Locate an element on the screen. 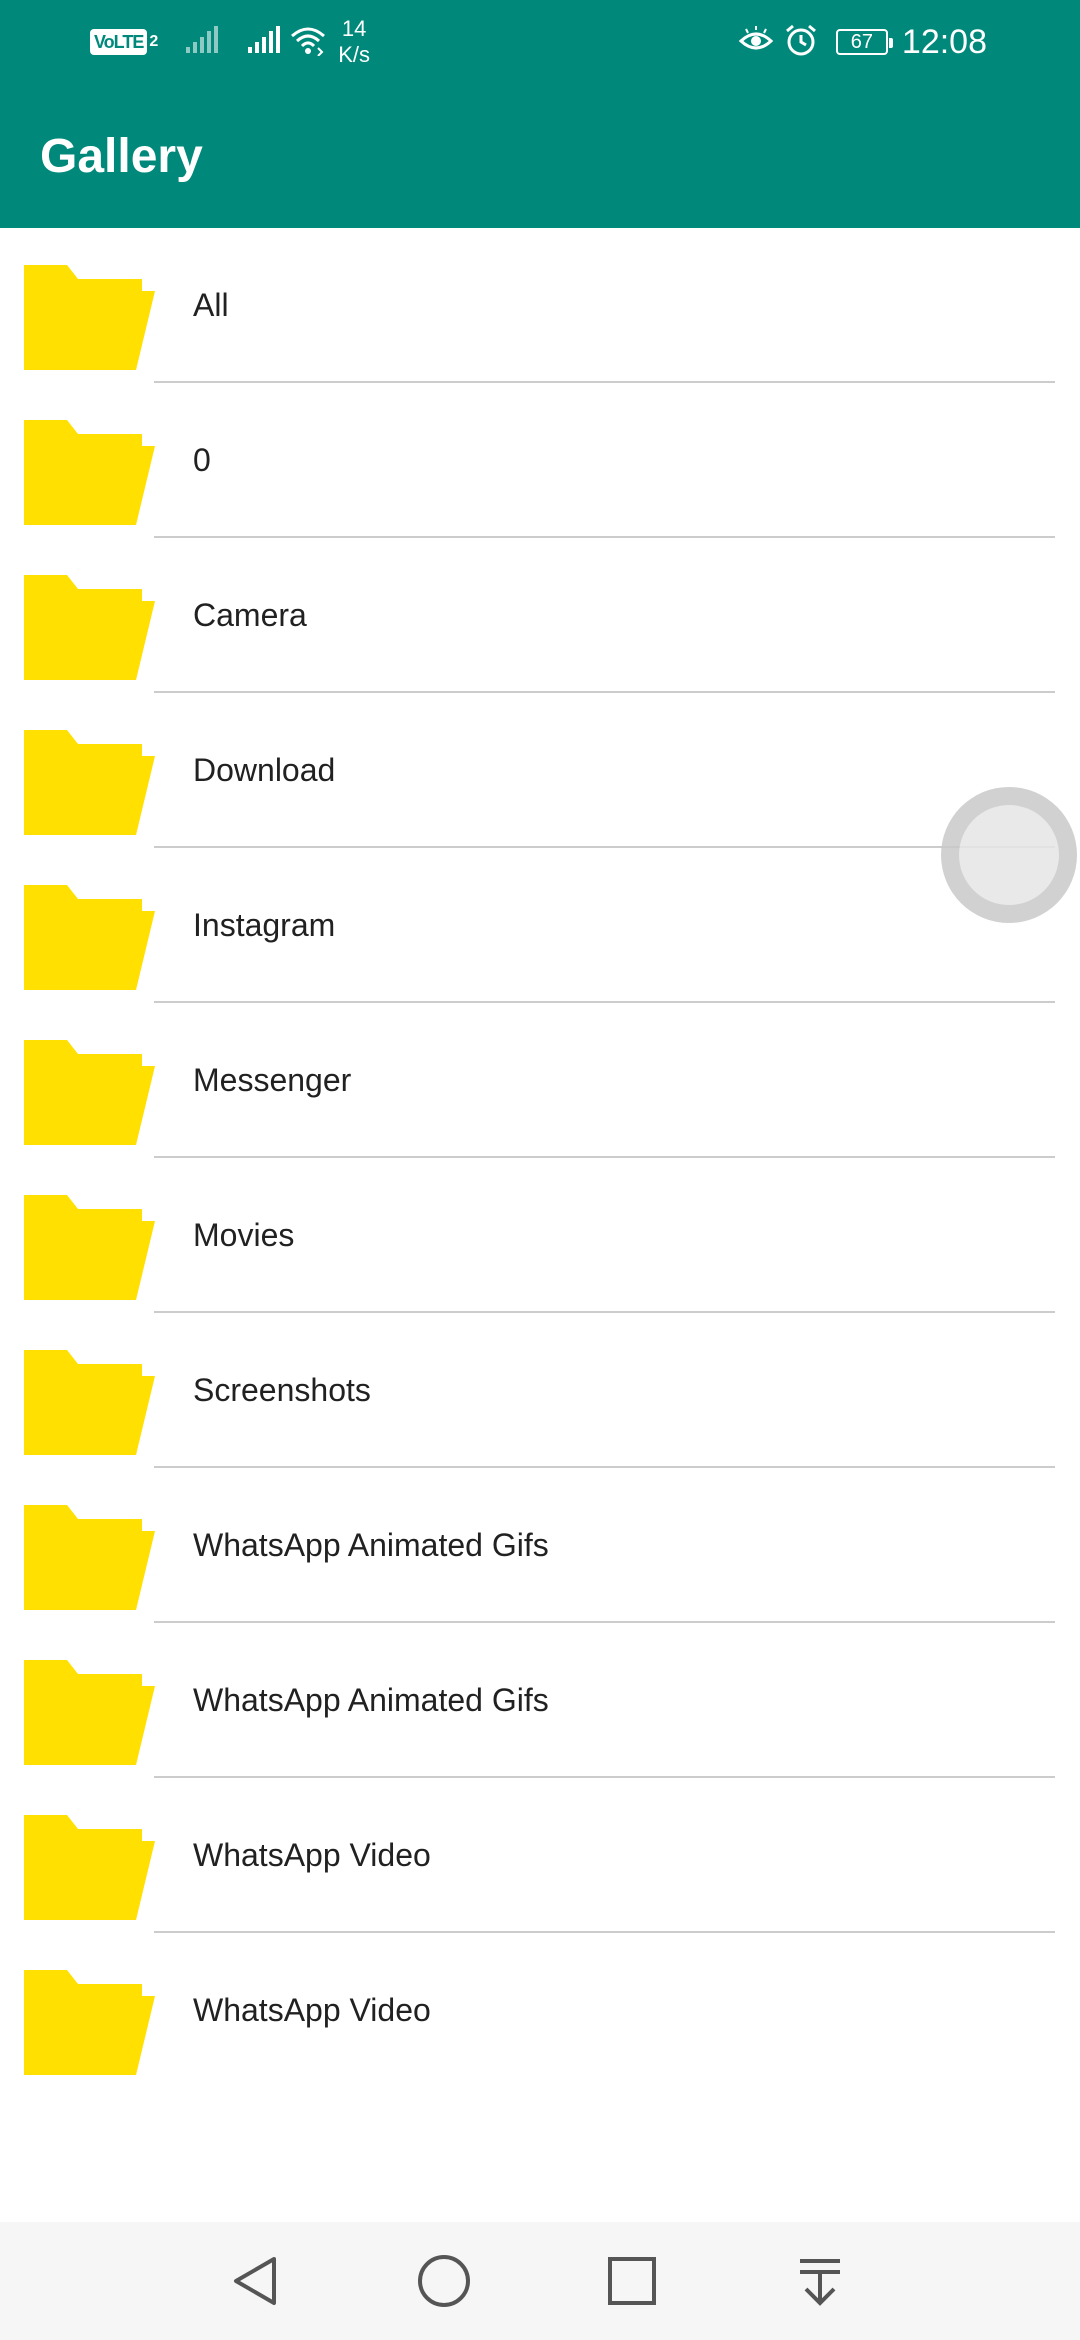 The width and height of the screenshot is (1080, 2340). folder-label: All is located at coordinates (211, 305).